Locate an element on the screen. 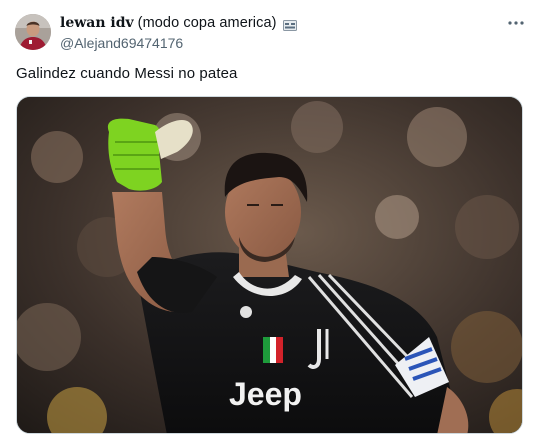  more-options-button is located at coordinates (516, 23).